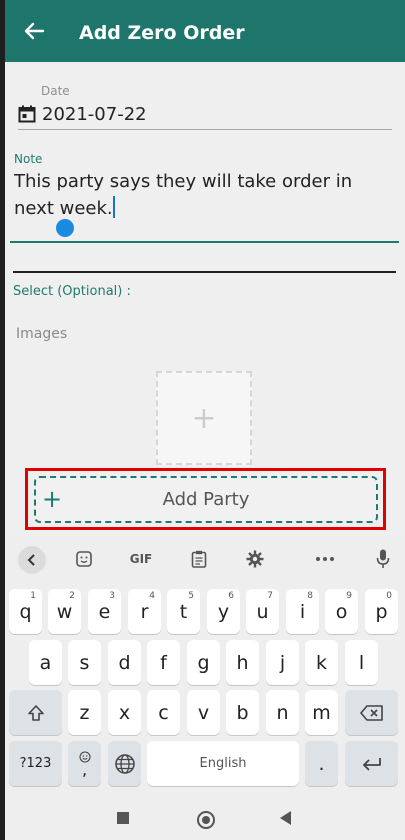 The height and width of the screenshot is (840, 405). I want to click on calendar-icon, so click(27, 114).